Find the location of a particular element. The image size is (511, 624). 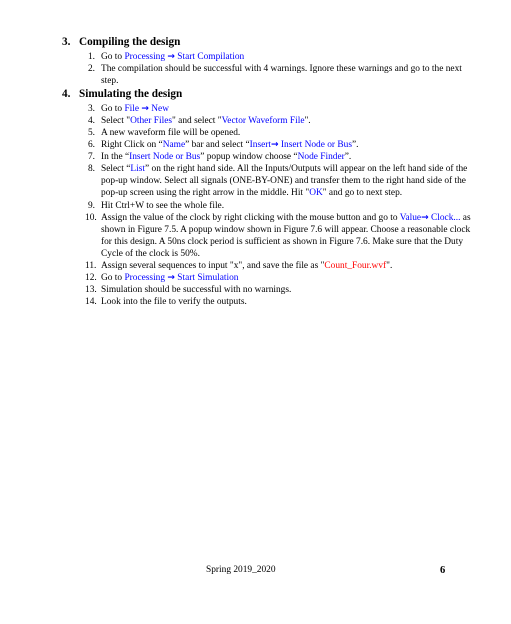

filename-text: Count_Four.wvf is located at coordinates (355, 265).